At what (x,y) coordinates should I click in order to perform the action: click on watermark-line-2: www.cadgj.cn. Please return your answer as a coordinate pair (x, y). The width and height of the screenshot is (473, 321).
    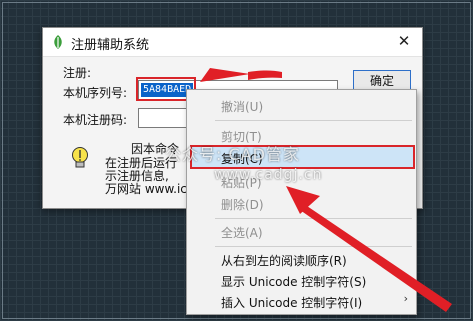
    Looking at the image, I should click on (268, 175).